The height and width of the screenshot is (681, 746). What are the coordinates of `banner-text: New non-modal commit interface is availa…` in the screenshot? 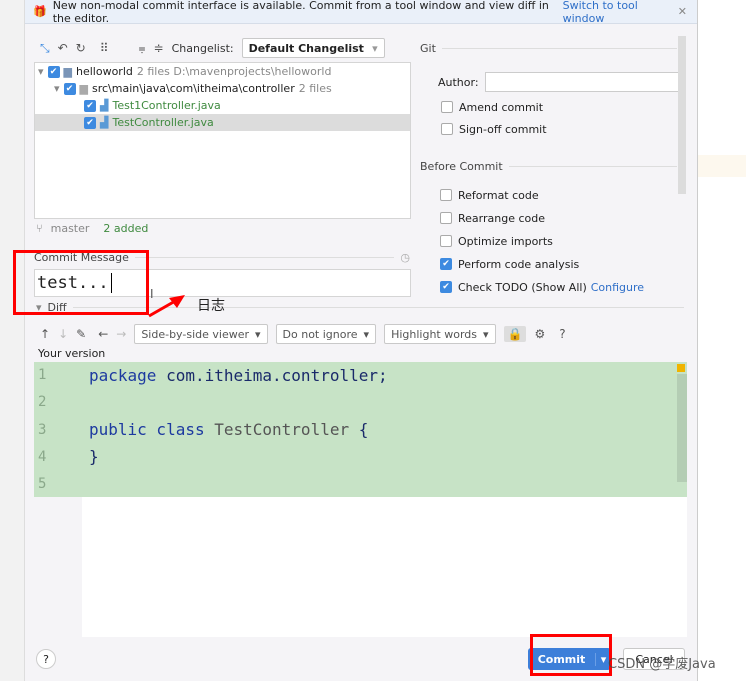 It's located at (300, 12).